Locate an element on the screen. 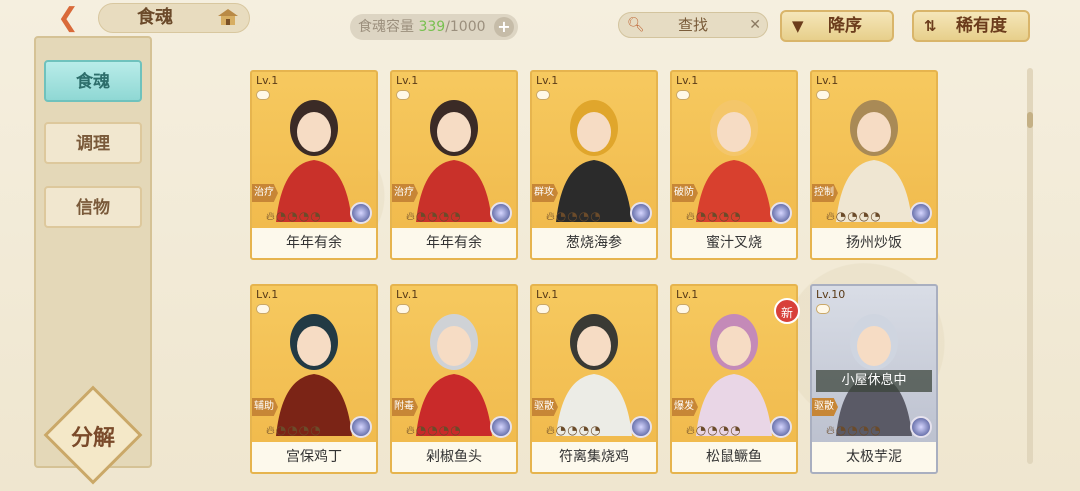  search-label: 查找 is located at coordinates (692, 25).